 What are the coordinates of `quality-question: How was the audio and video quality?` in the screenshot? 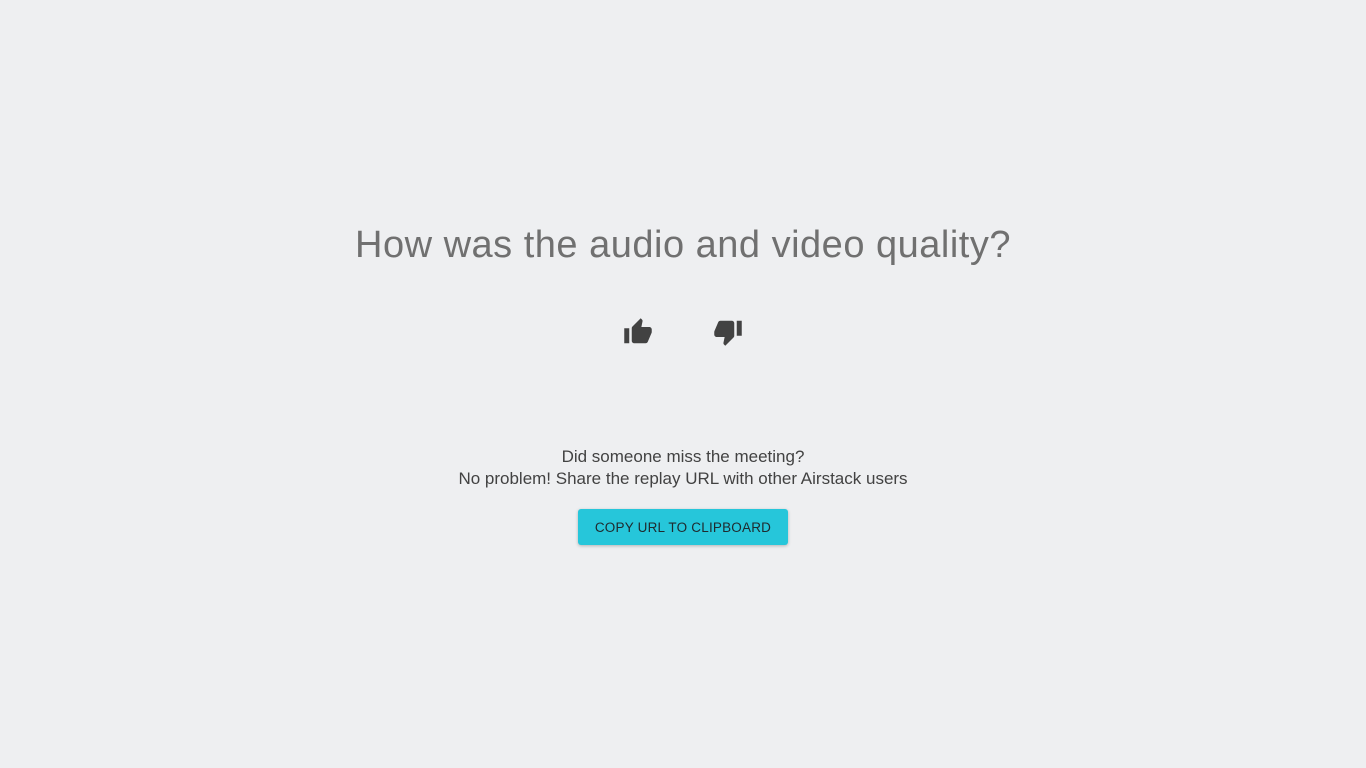 It's located at (683, 245).